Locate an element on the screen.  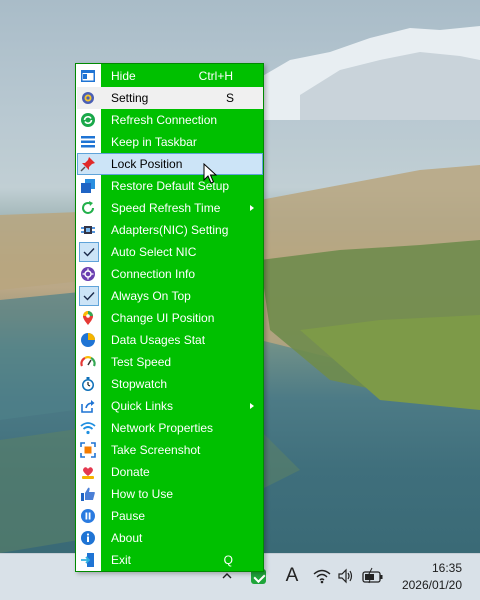
menu-item-label: How to Use is located at coordinates (142, 494).